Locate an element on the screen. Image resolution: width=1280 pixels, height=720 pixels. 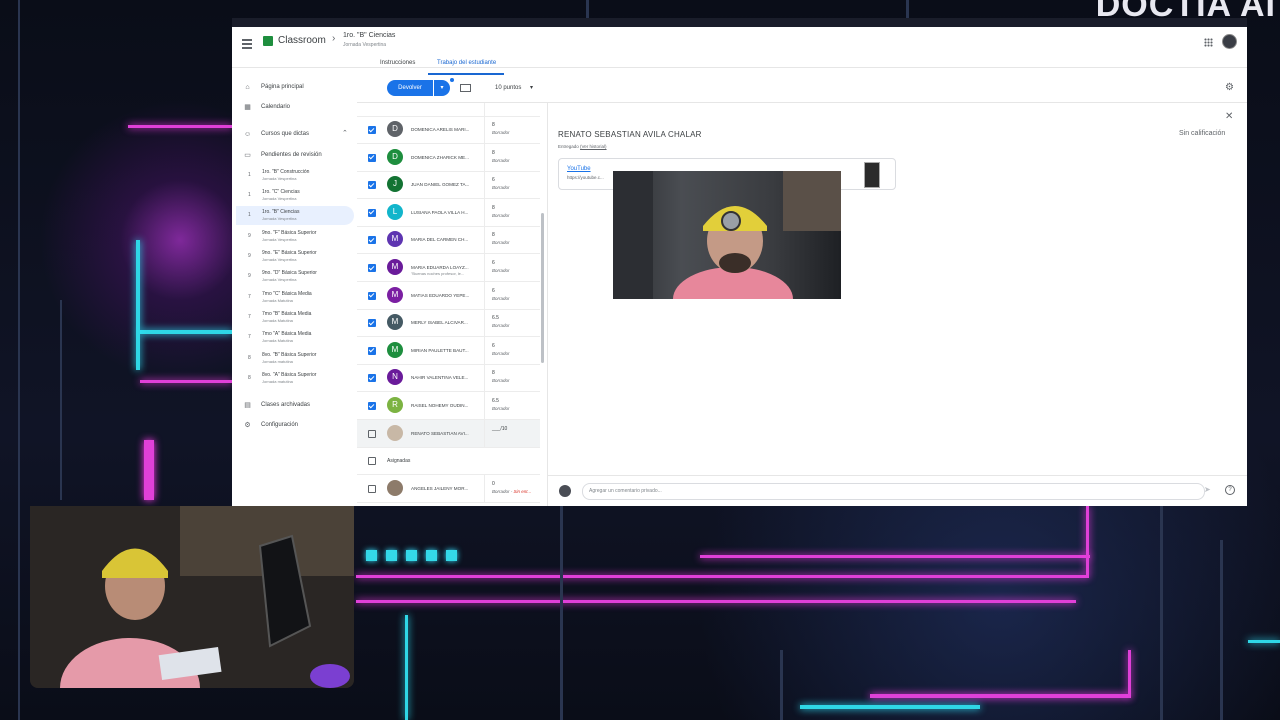
sidebar-item-teaching: ☺ Cursos que dictas ⌃ is located at coordinates (293, 135).